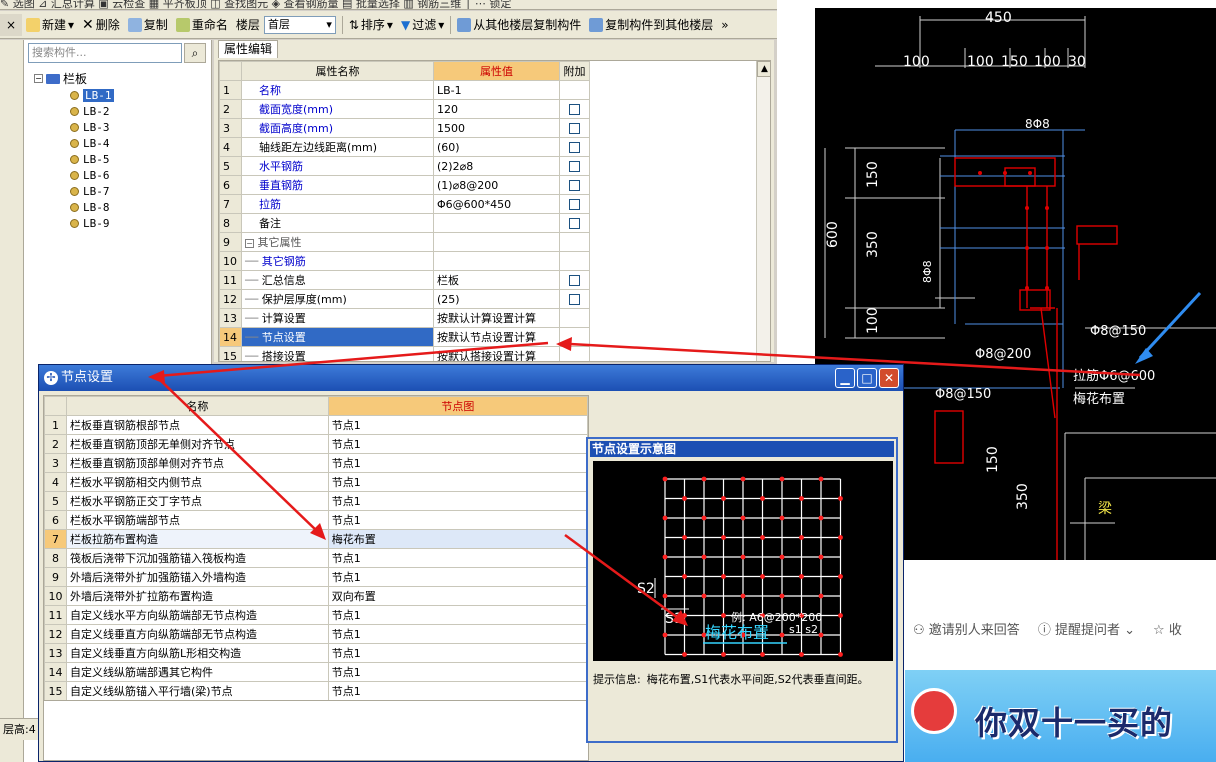  Describe the element at coordinates (496, 185) in the screenshot. I see `property-value: (1)⌀8@200` at that location.